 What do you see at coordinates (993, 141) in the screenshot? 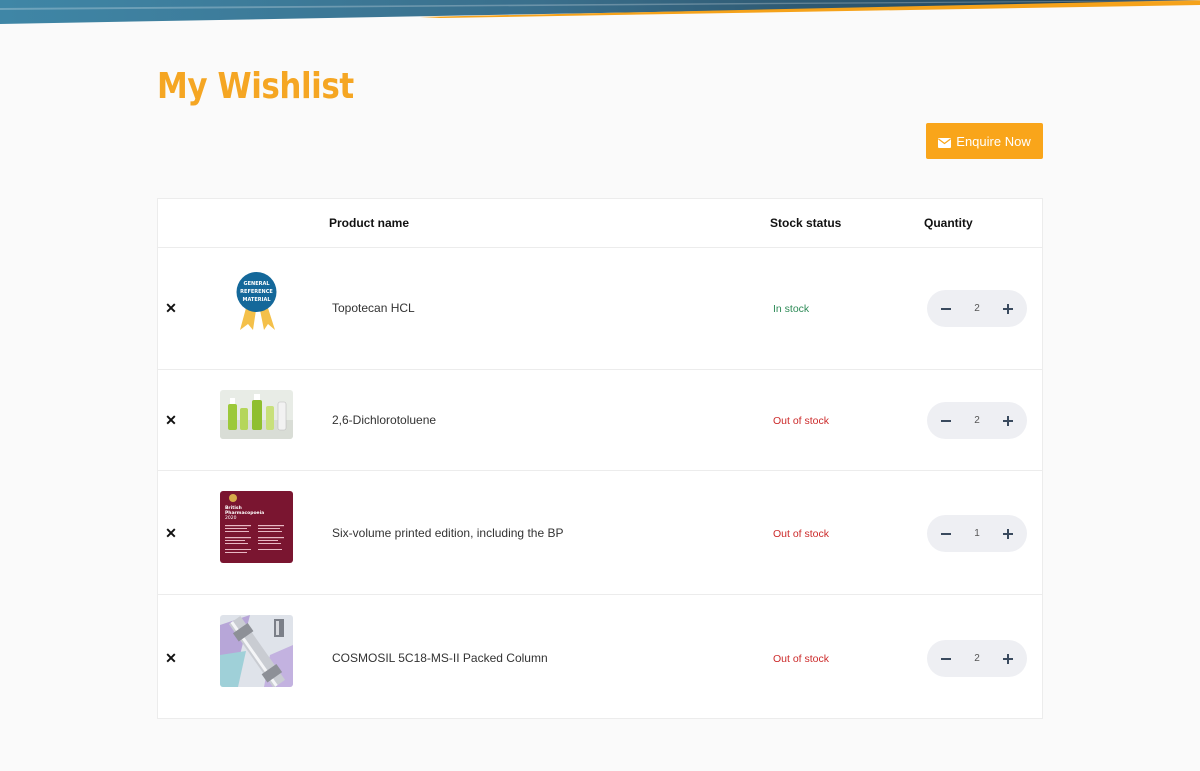
I see `enquire-now-label: Enquire Now` at bounding box center [993, 141].